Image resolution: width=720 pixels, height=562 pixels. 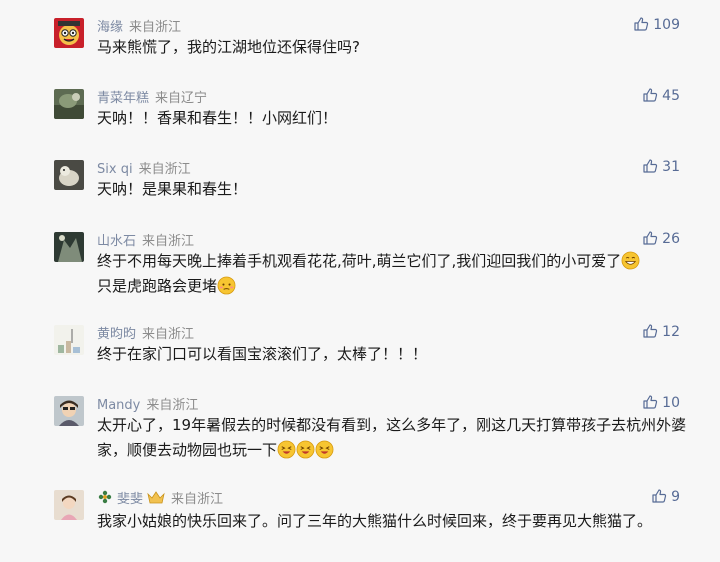 What do you see at coordinates (115, 169) in the screenshot?
I see `user-nickname: Six qi` at bounding box center [115, 169].